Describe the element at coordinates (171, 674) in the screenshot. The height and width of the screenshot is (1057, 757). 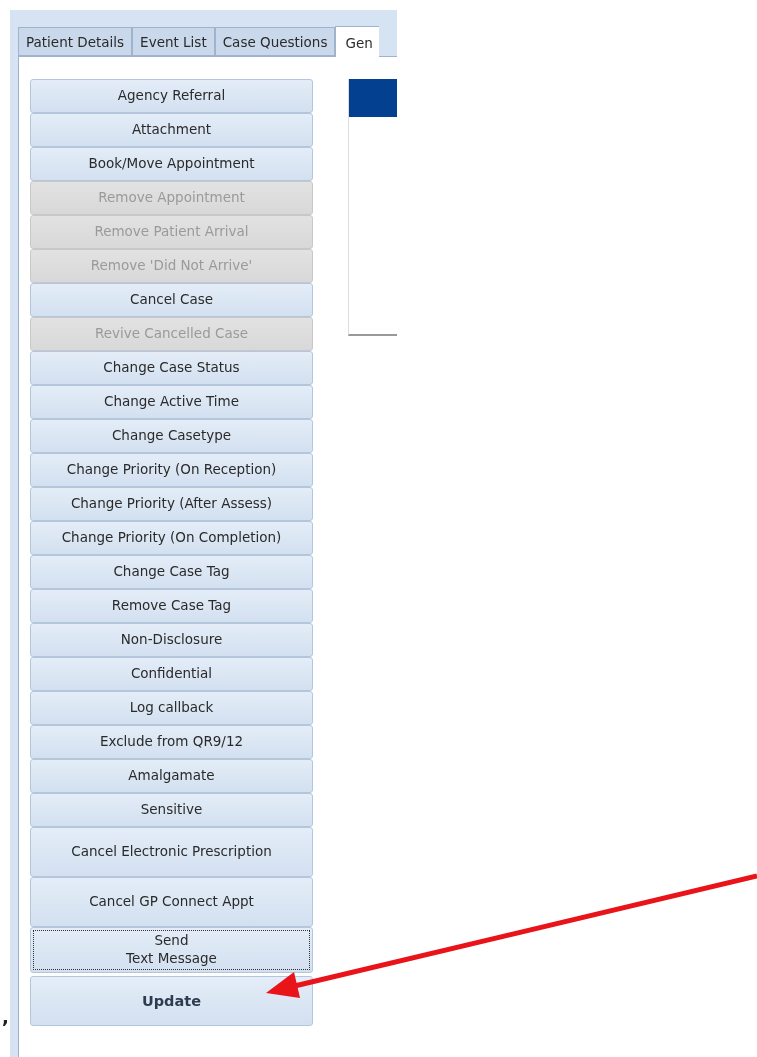
I see `action-button: Confidential` at that location.